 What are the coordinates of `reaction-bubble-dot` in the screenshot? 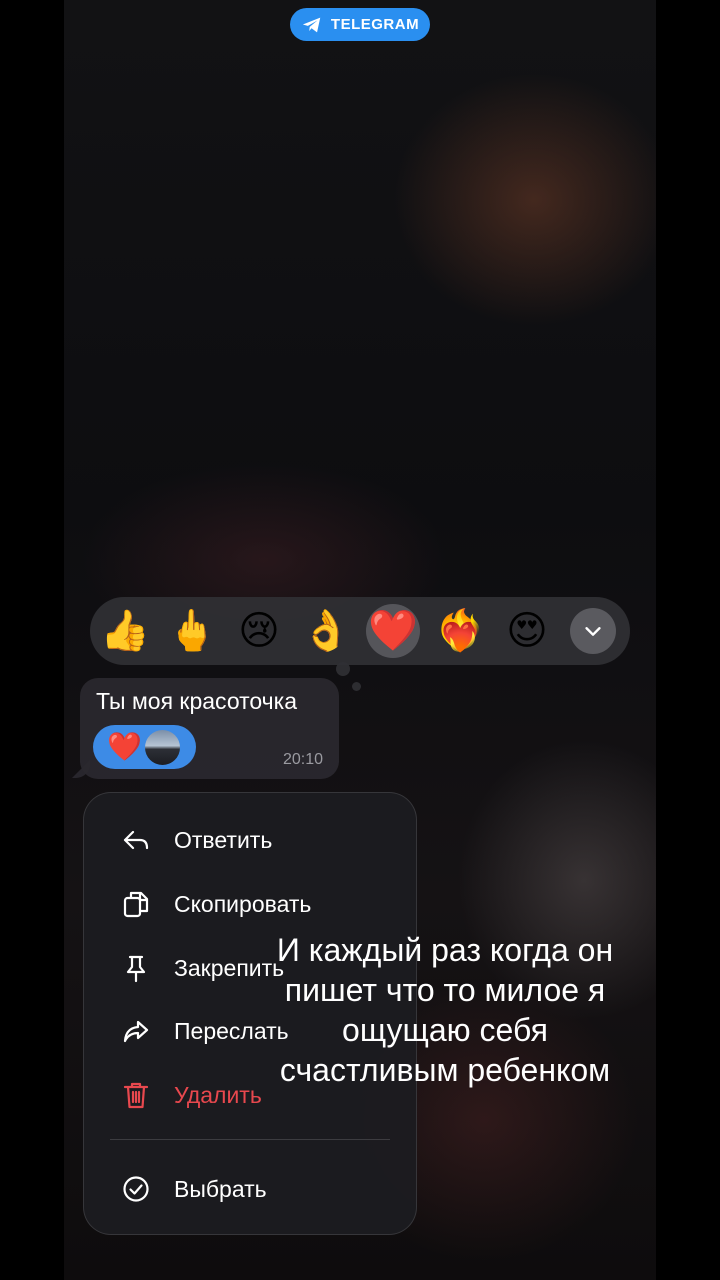 It's located at (343, 669).